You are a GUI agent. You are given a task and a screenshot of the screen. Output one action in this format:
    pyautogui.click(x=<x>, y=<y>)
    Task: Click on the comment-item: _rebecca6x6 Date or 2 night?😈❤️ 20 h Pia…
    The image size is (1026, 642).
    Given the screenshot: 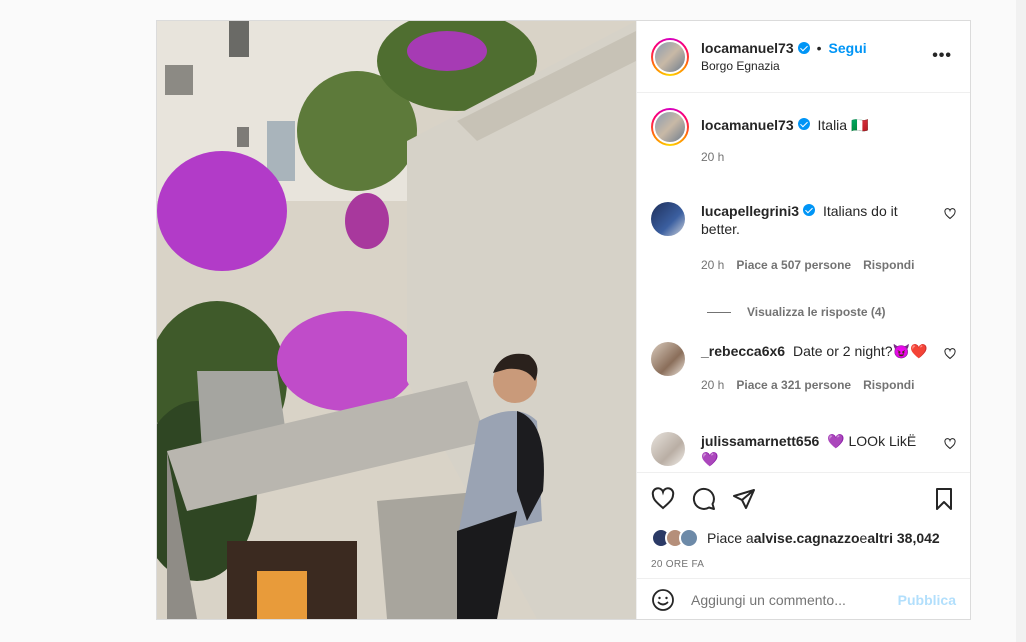 What is the action you would take?
    pyautogui.click(x=803, y=368)
    